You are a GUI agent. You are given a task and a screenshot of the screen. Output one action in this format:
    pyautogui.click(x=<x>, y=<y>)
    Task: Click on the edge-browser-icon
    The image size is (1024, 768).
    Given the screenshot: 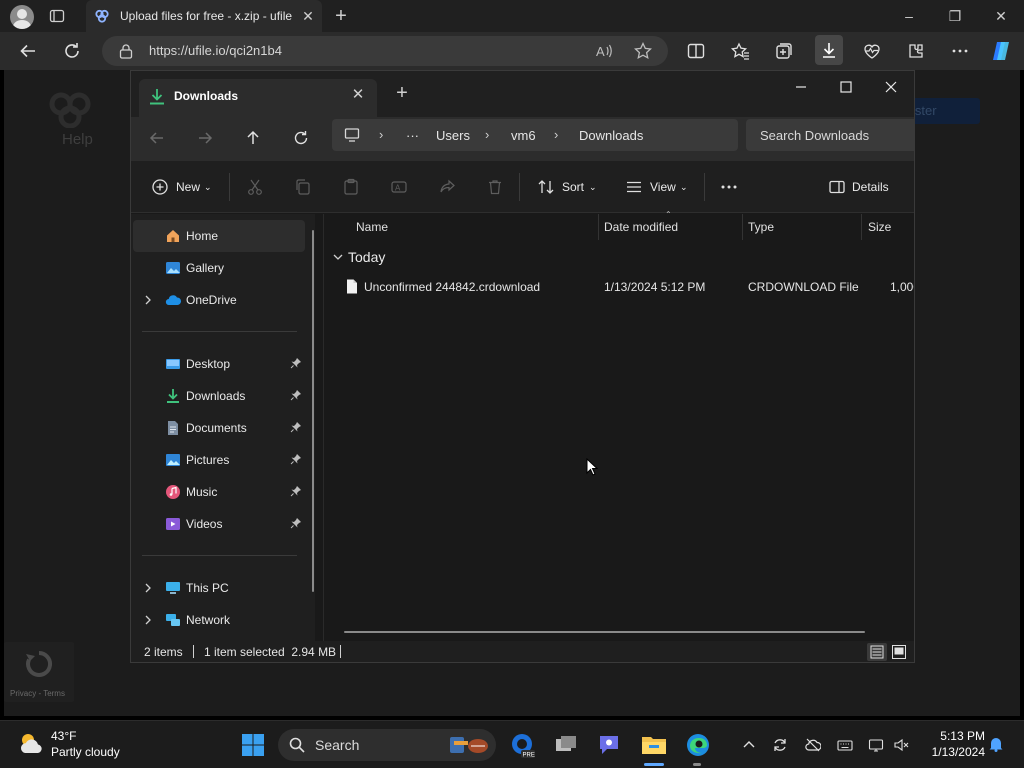 What is the action you would take?
    pyautogui.click(x=698, y=745)
    